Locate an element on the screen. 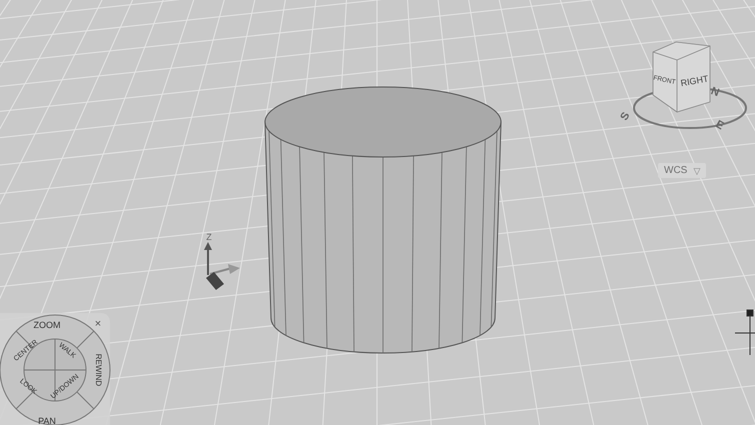 The image size is (755, 425). cube-face-label: RIGHT is located at coordinates (695, 81).